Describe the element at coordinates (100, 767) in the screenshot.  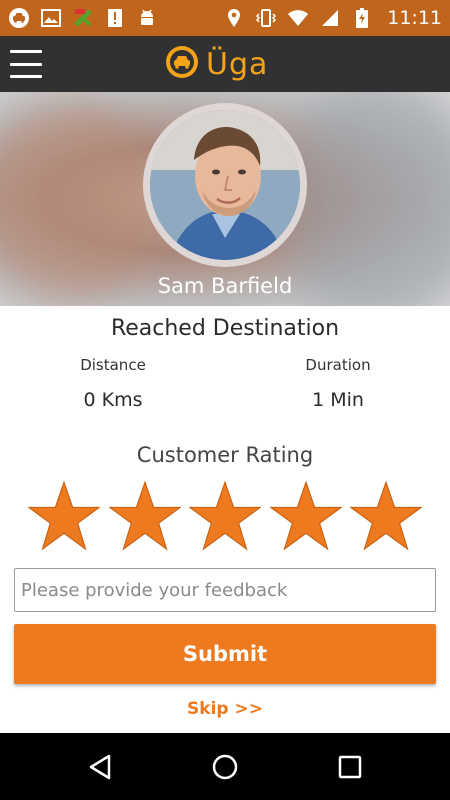
I see `back-icon` at that location.